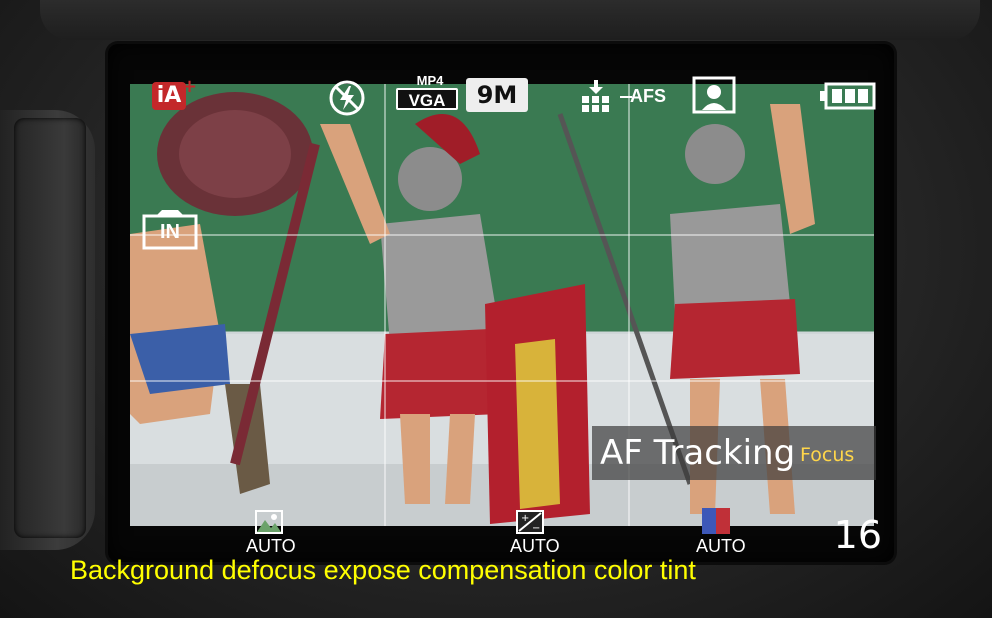 The width and height of the screenshot is (992, 618). What do you see at coordinates (190, 86) in the screenshot?
I see `ia-plus-label: +` at bounding box center [190, 86].